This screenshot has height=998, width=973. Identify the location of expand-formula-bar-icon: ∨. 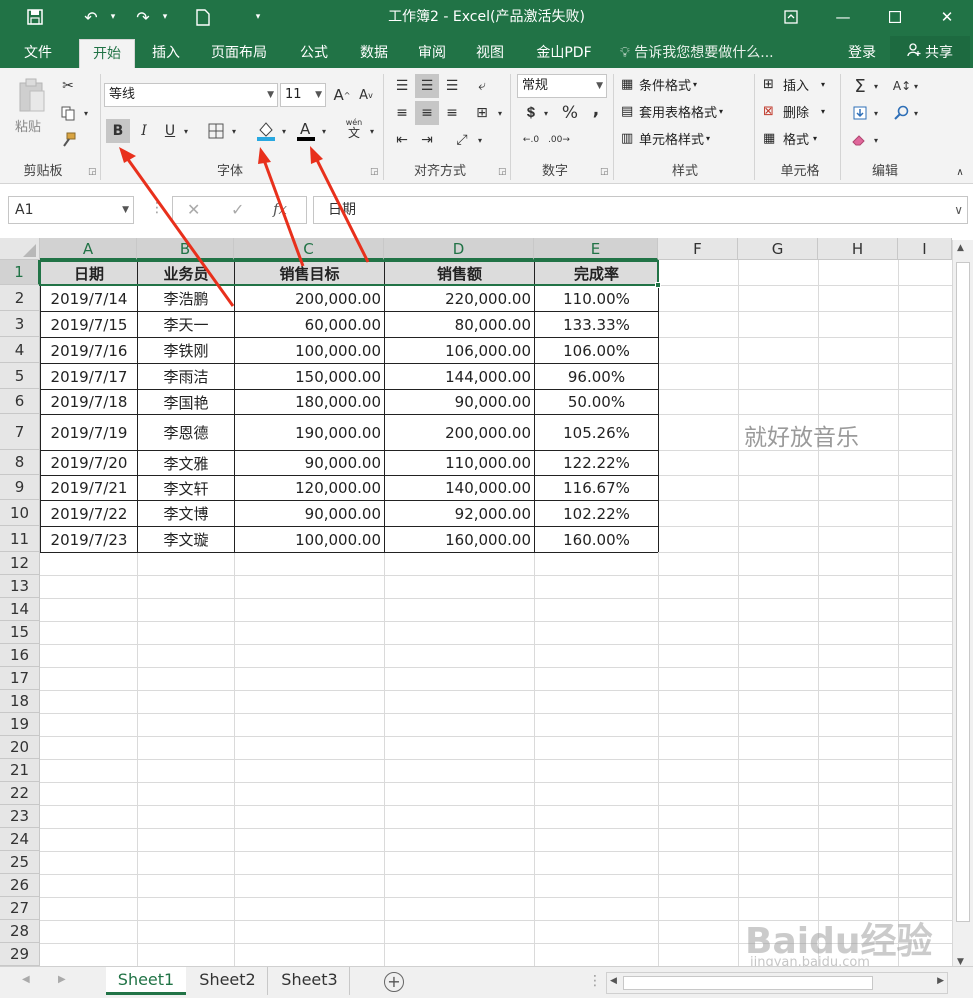
(958, 210).